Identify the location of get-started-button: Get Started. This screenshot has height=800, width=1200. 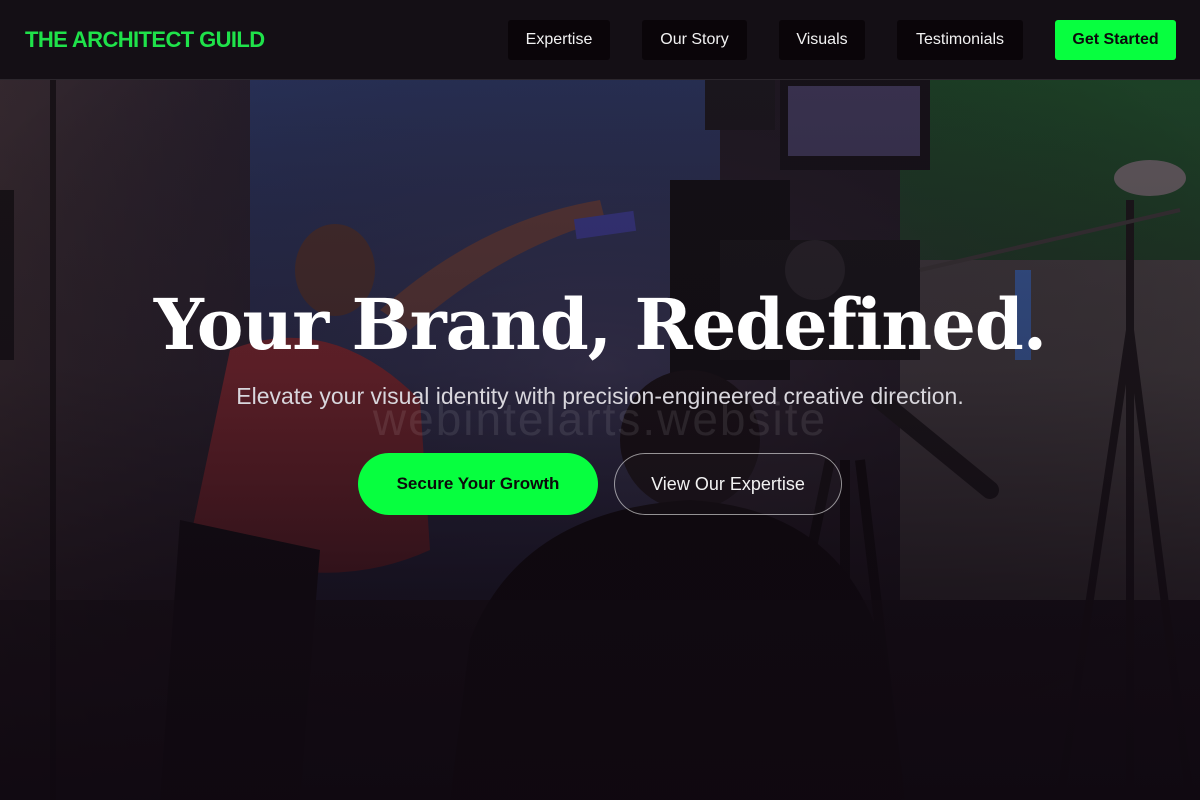
(1115, 40).